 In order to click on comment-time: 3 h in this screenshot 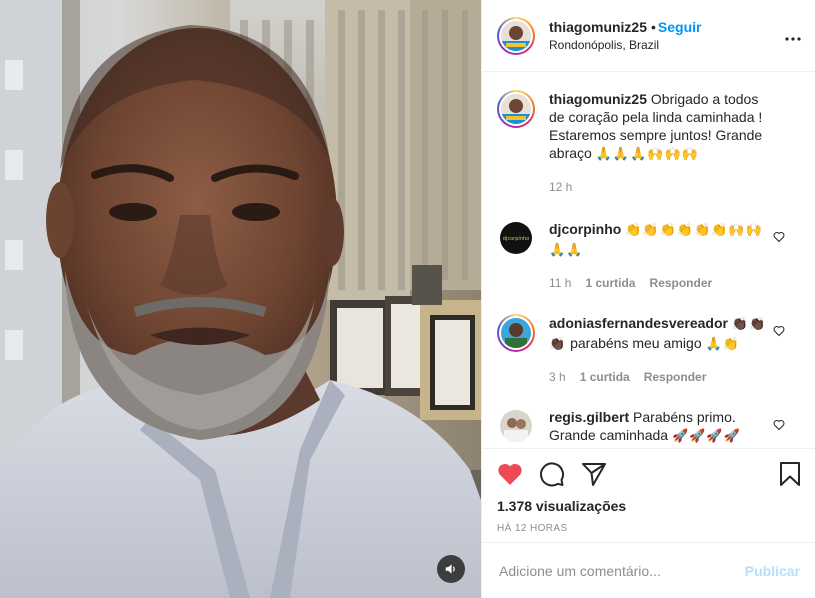, I will do `click(557, 377)`.